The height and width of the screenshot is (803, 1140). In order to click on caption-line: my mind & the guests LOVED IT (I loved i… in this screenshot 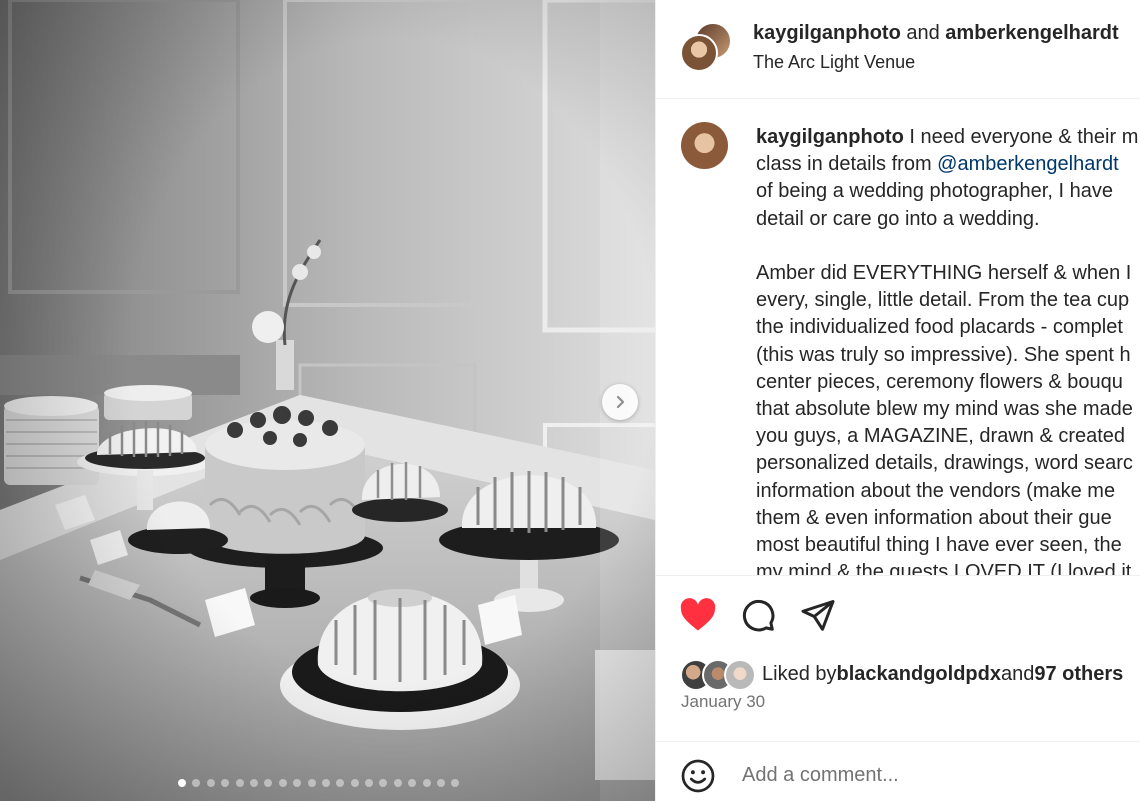, I will do `click(944, 568)`.